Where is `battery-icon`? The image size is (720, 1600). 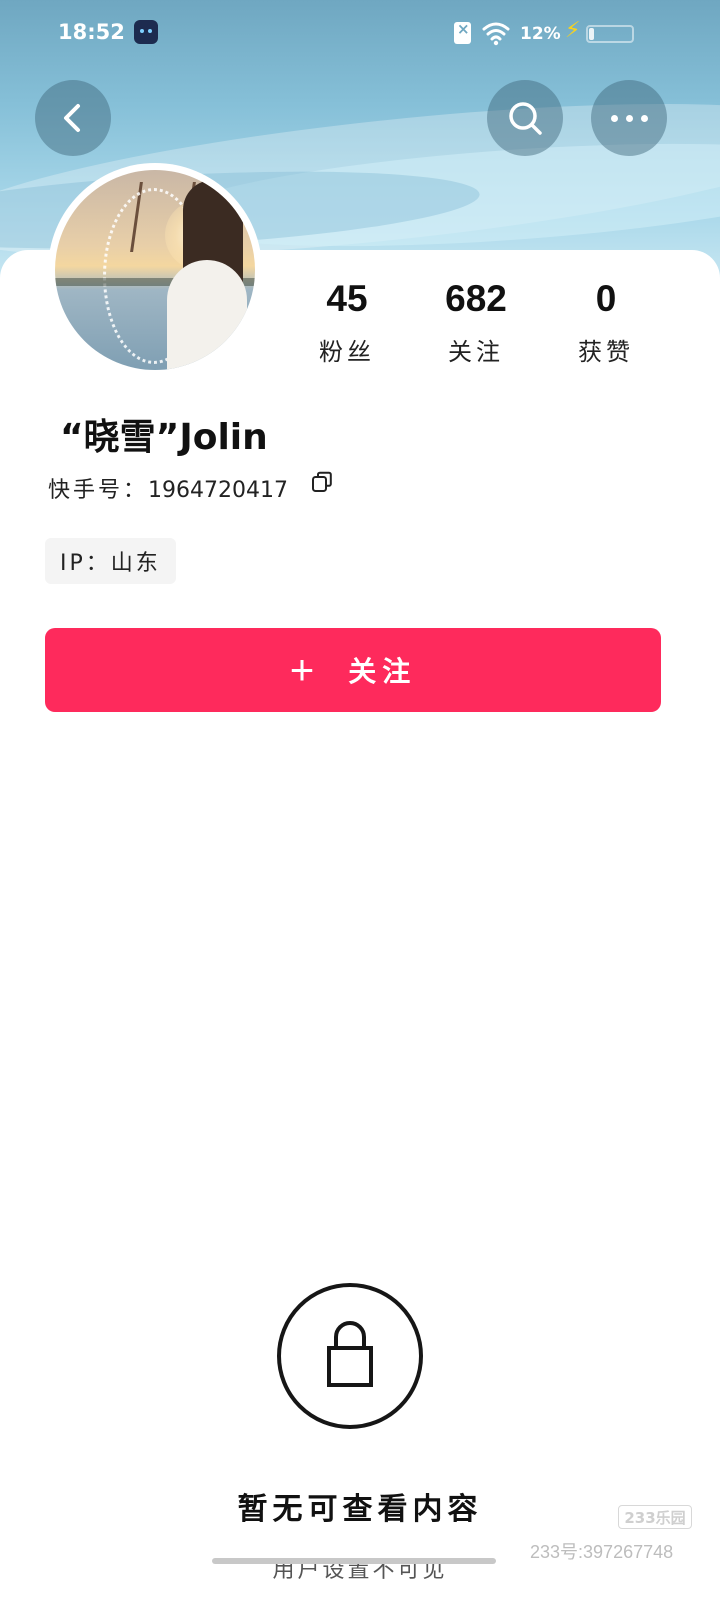
battery-icon is located at coordinates (610, 34).